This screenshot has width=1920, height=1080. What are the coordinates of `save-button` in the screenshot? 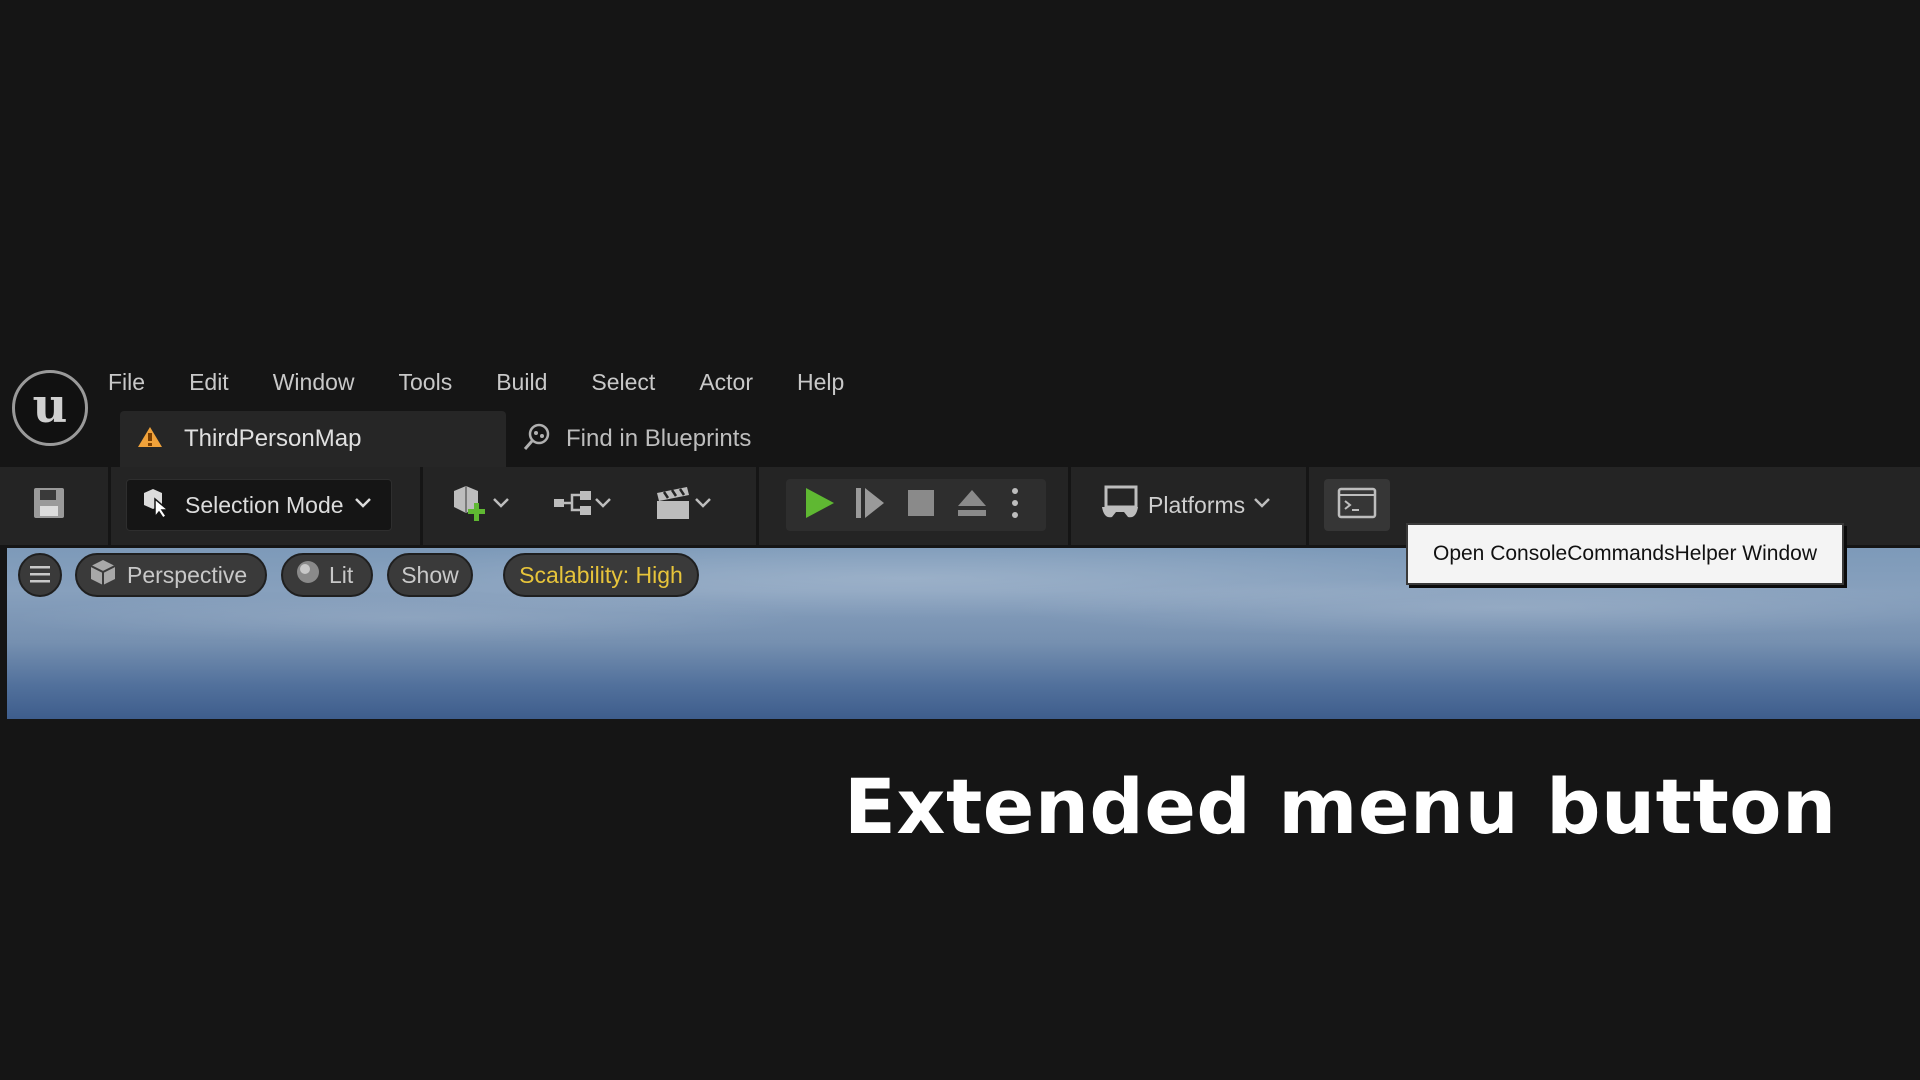 It's located at (49, 505).